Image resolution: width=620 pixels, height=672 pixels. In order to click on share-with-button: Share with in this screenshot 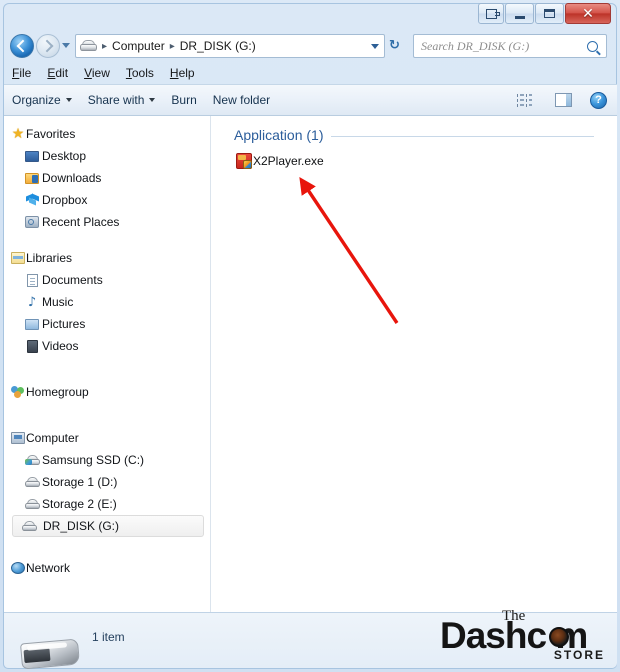, I will do `click(122, 100)`.